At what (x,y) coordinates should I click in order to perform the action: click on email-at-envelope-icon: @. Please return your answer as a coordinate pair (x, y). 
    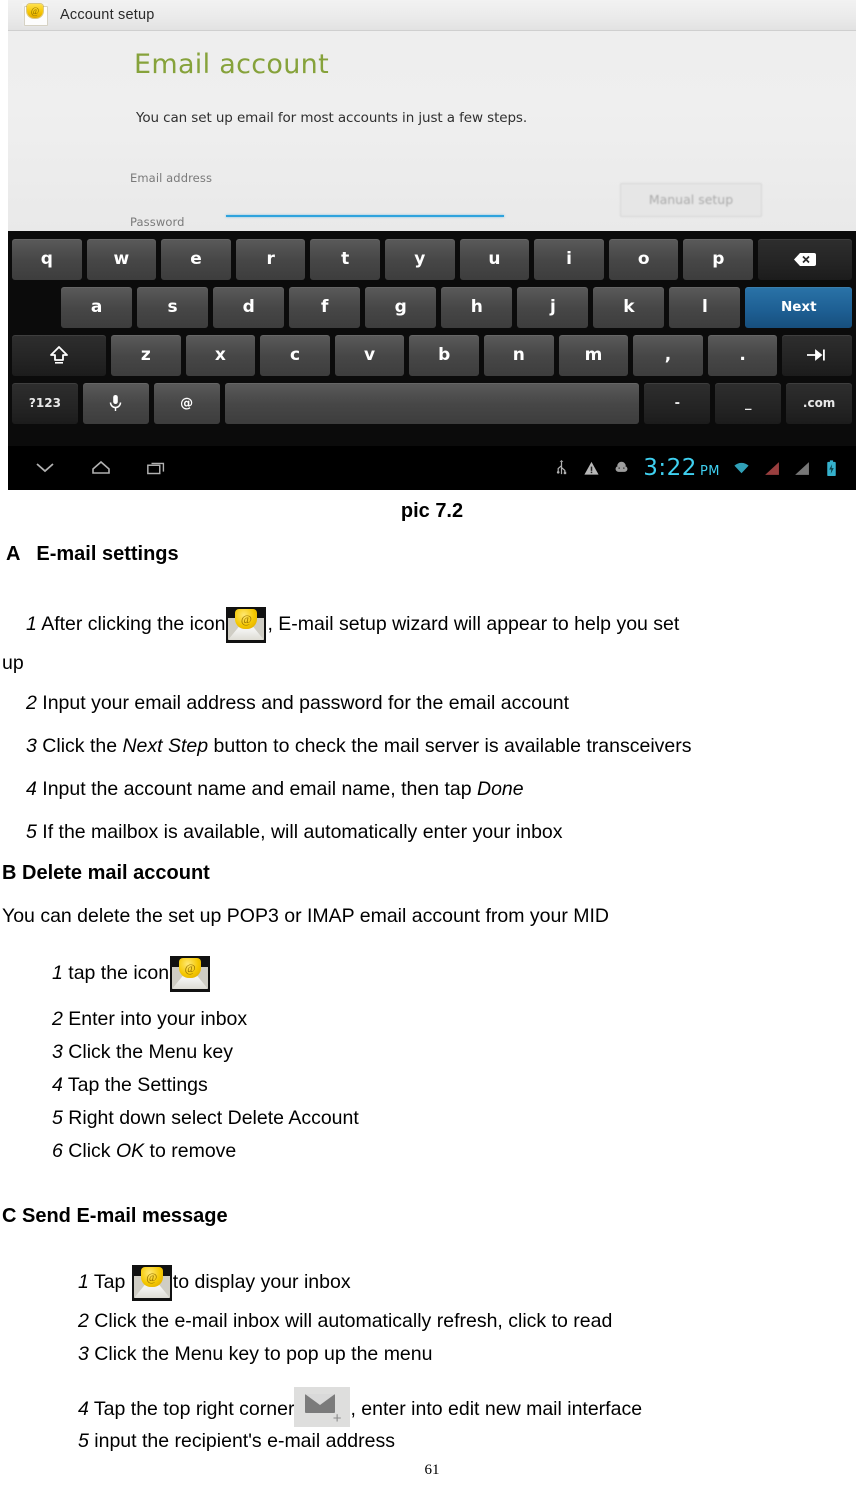
    Looking at the image, I should click on (35, 15).